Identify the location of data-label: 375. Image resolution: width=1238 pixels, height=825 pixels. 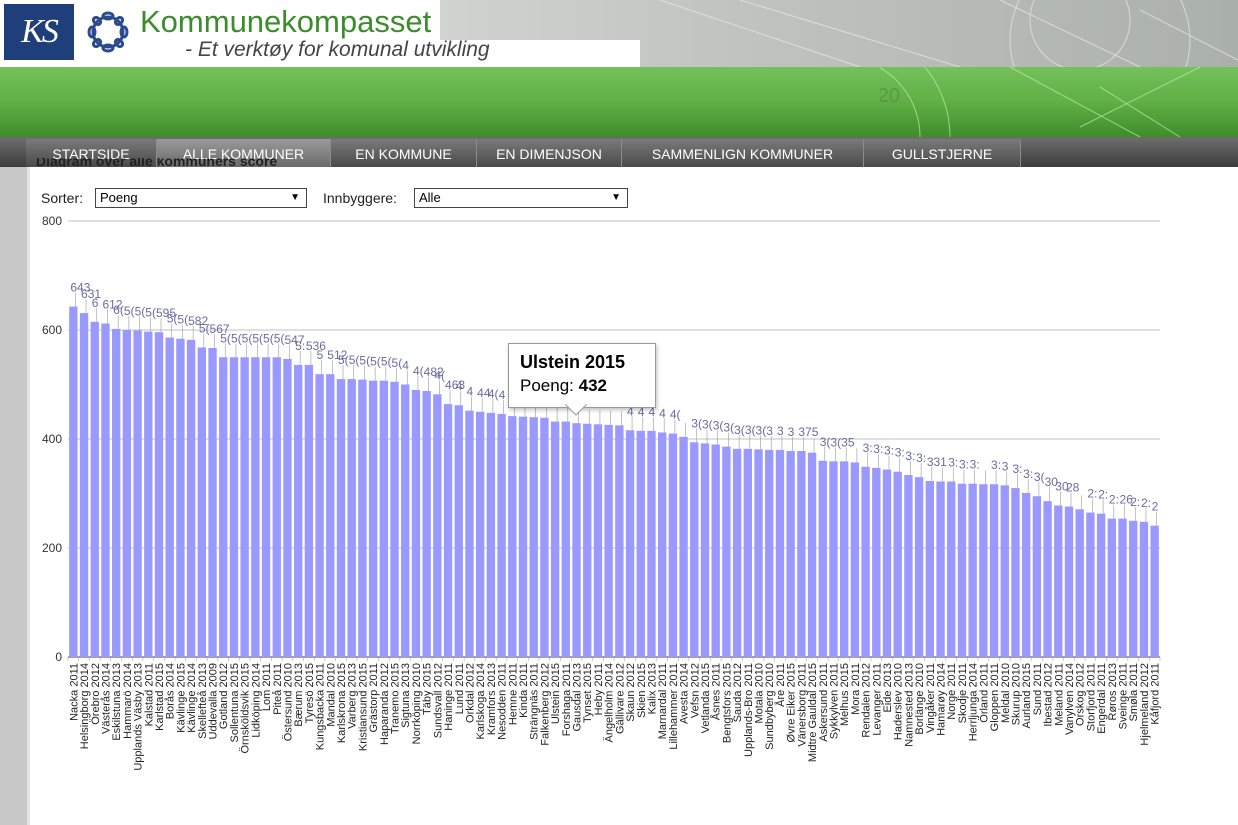
(808, 432).